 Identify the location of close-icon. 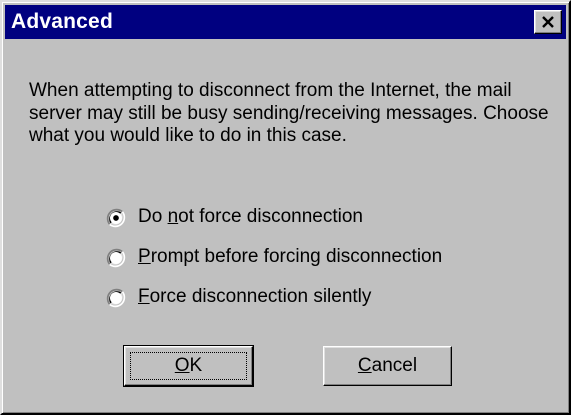
(548, 22).